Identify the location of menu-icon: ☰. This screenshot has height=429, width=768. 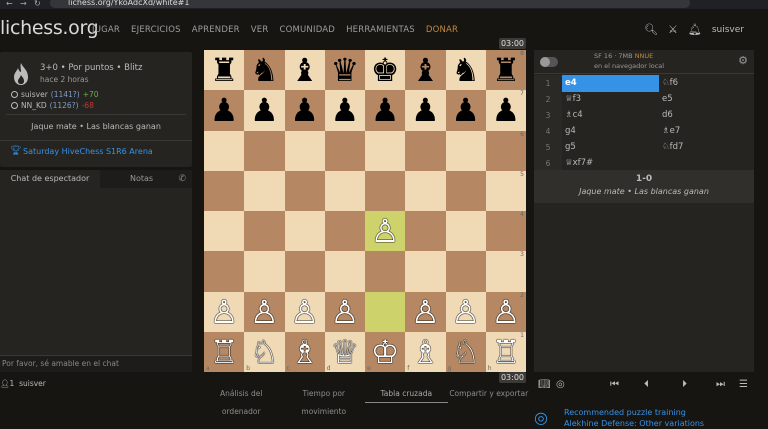
(743, 384).